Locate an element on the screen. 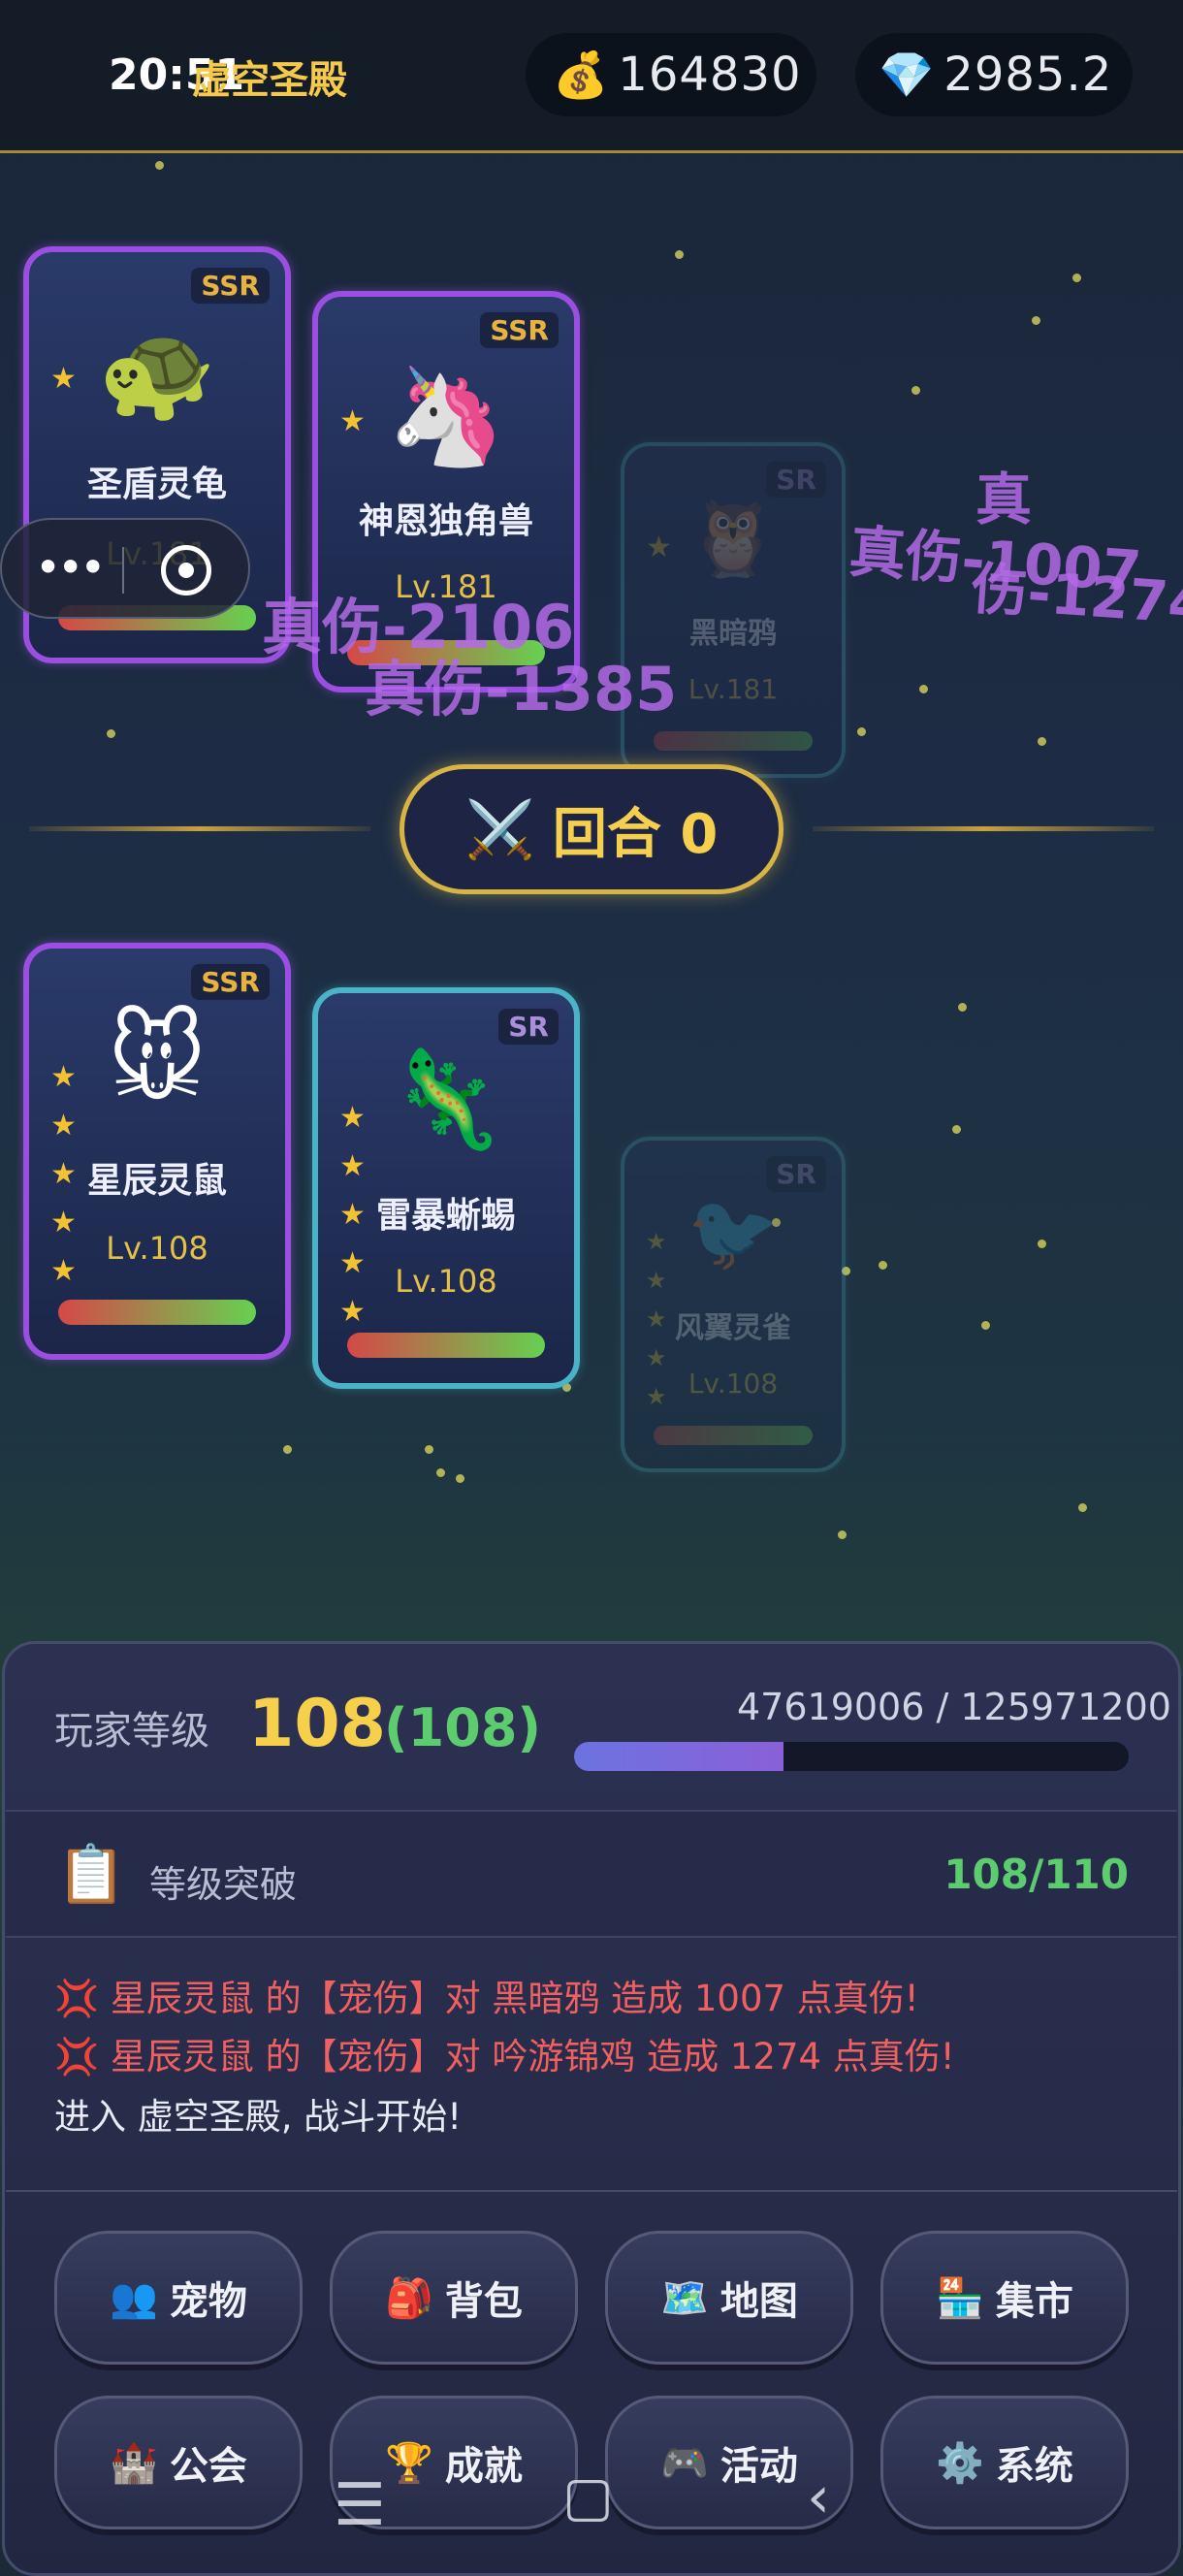  market-button: 🏪 集市 is located at coordinates (1004, 2298).